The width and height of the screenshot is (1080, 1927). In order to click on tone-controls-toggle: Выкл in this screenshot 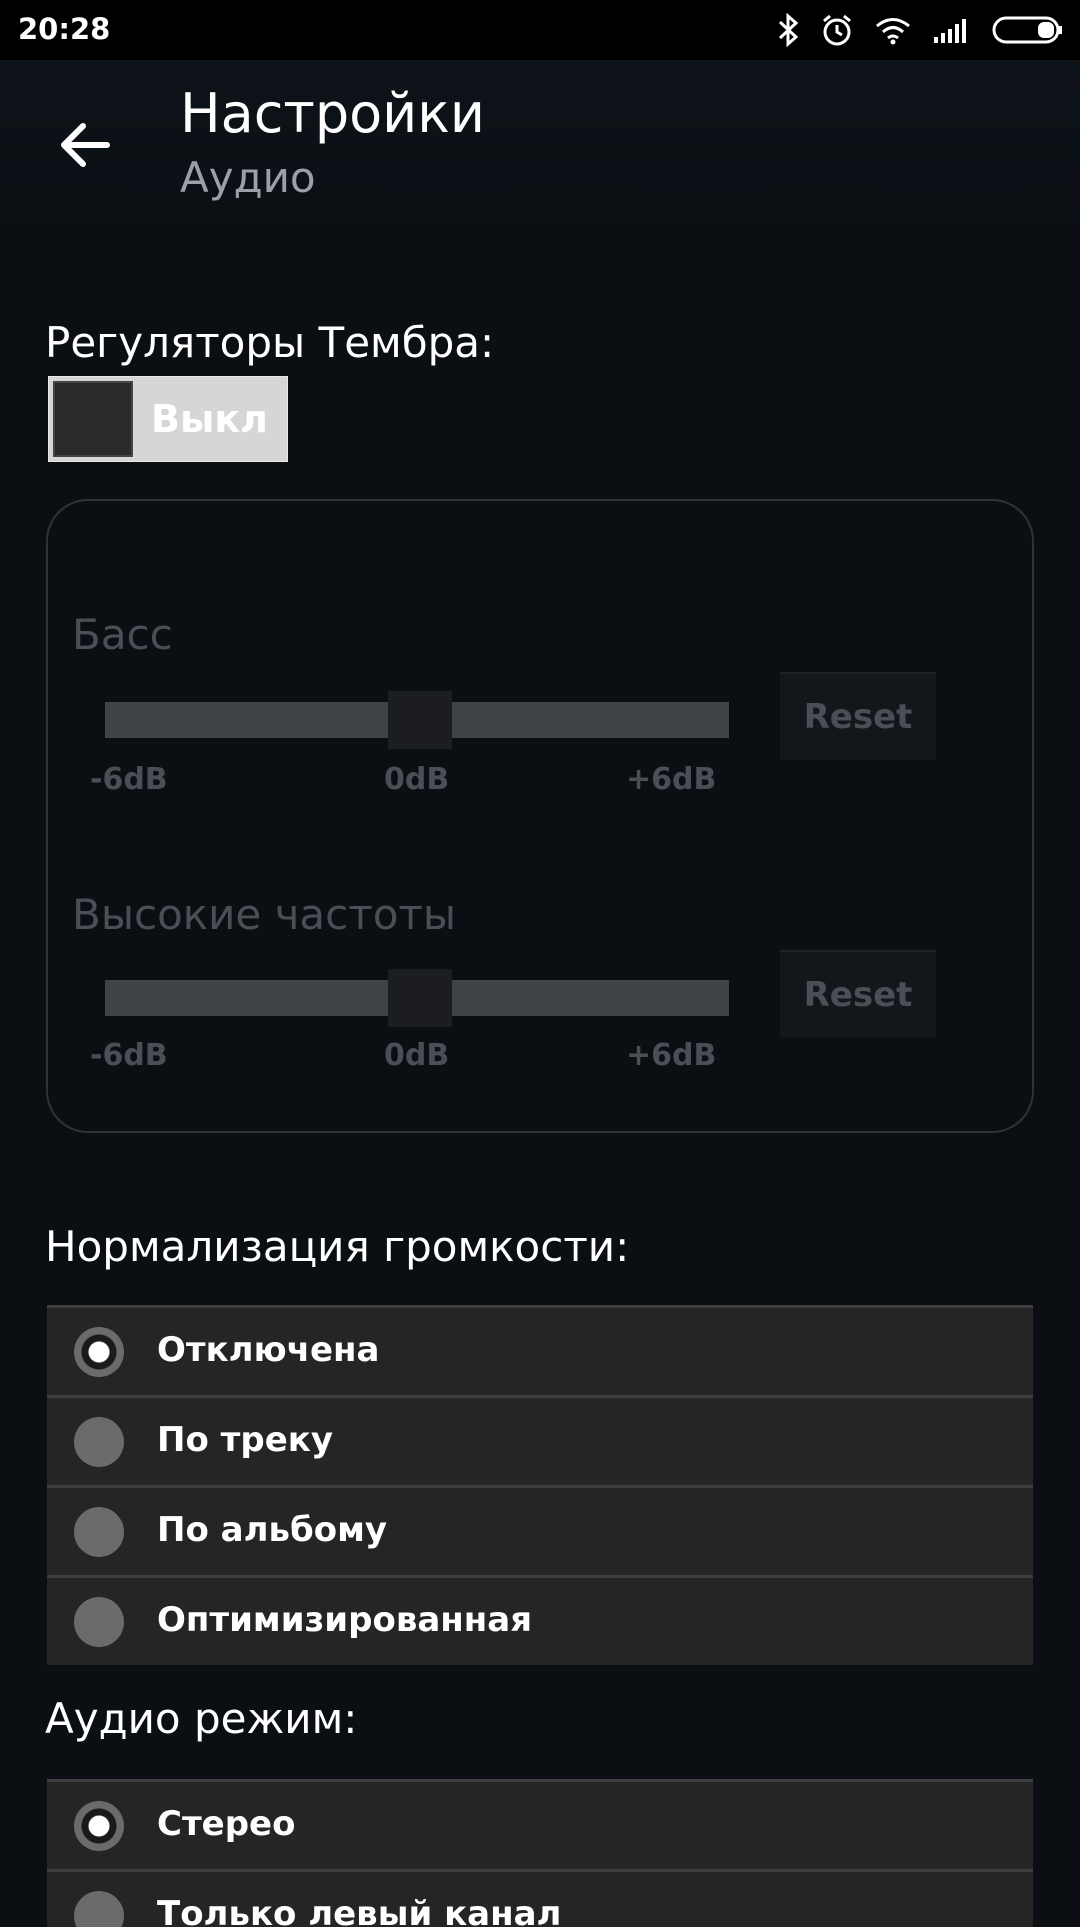, I will do `click(168, 419)`.